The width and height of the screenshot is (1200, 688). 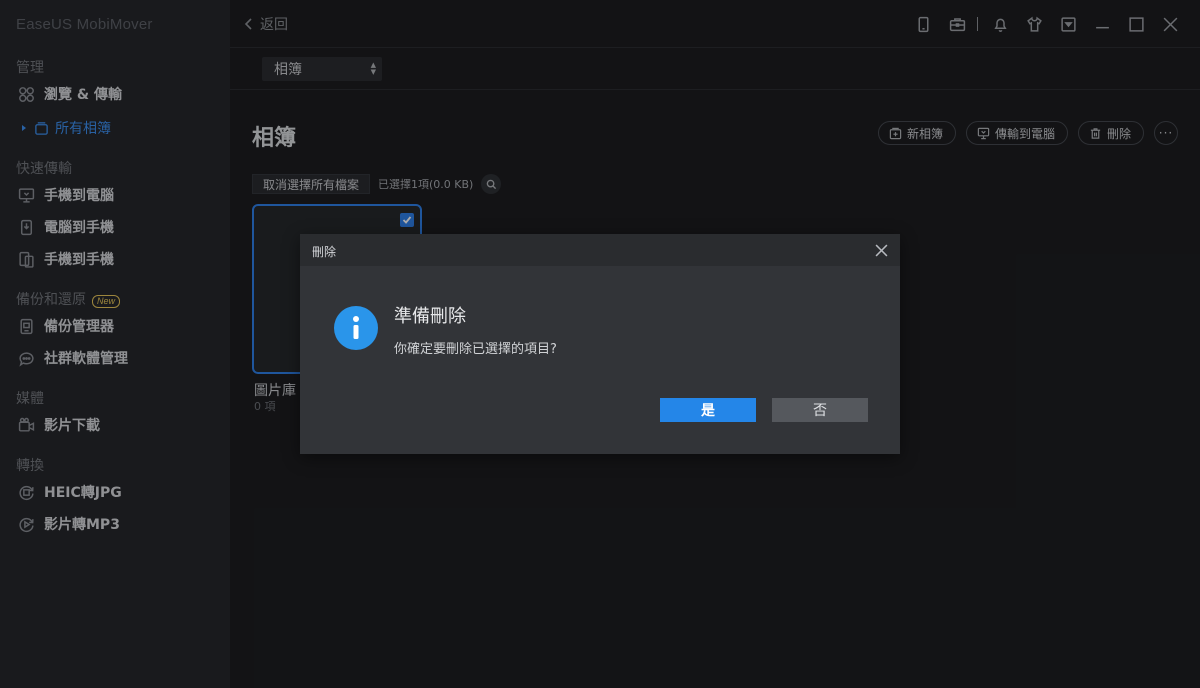 What do you see at coordinates (475, 349) in the screenshot?
I see `dialog-message: 你確定要刪除已選擇的項目?` at bounding box center [475, 349].